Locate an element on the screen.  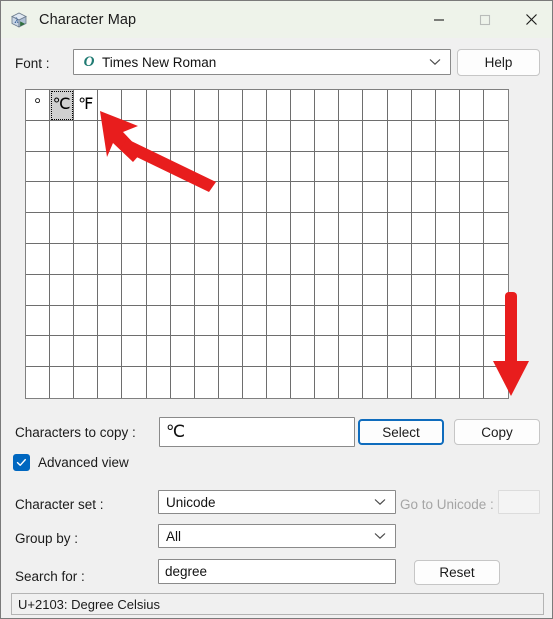
go-to-unicode-input is located at coordinates (519, 502).